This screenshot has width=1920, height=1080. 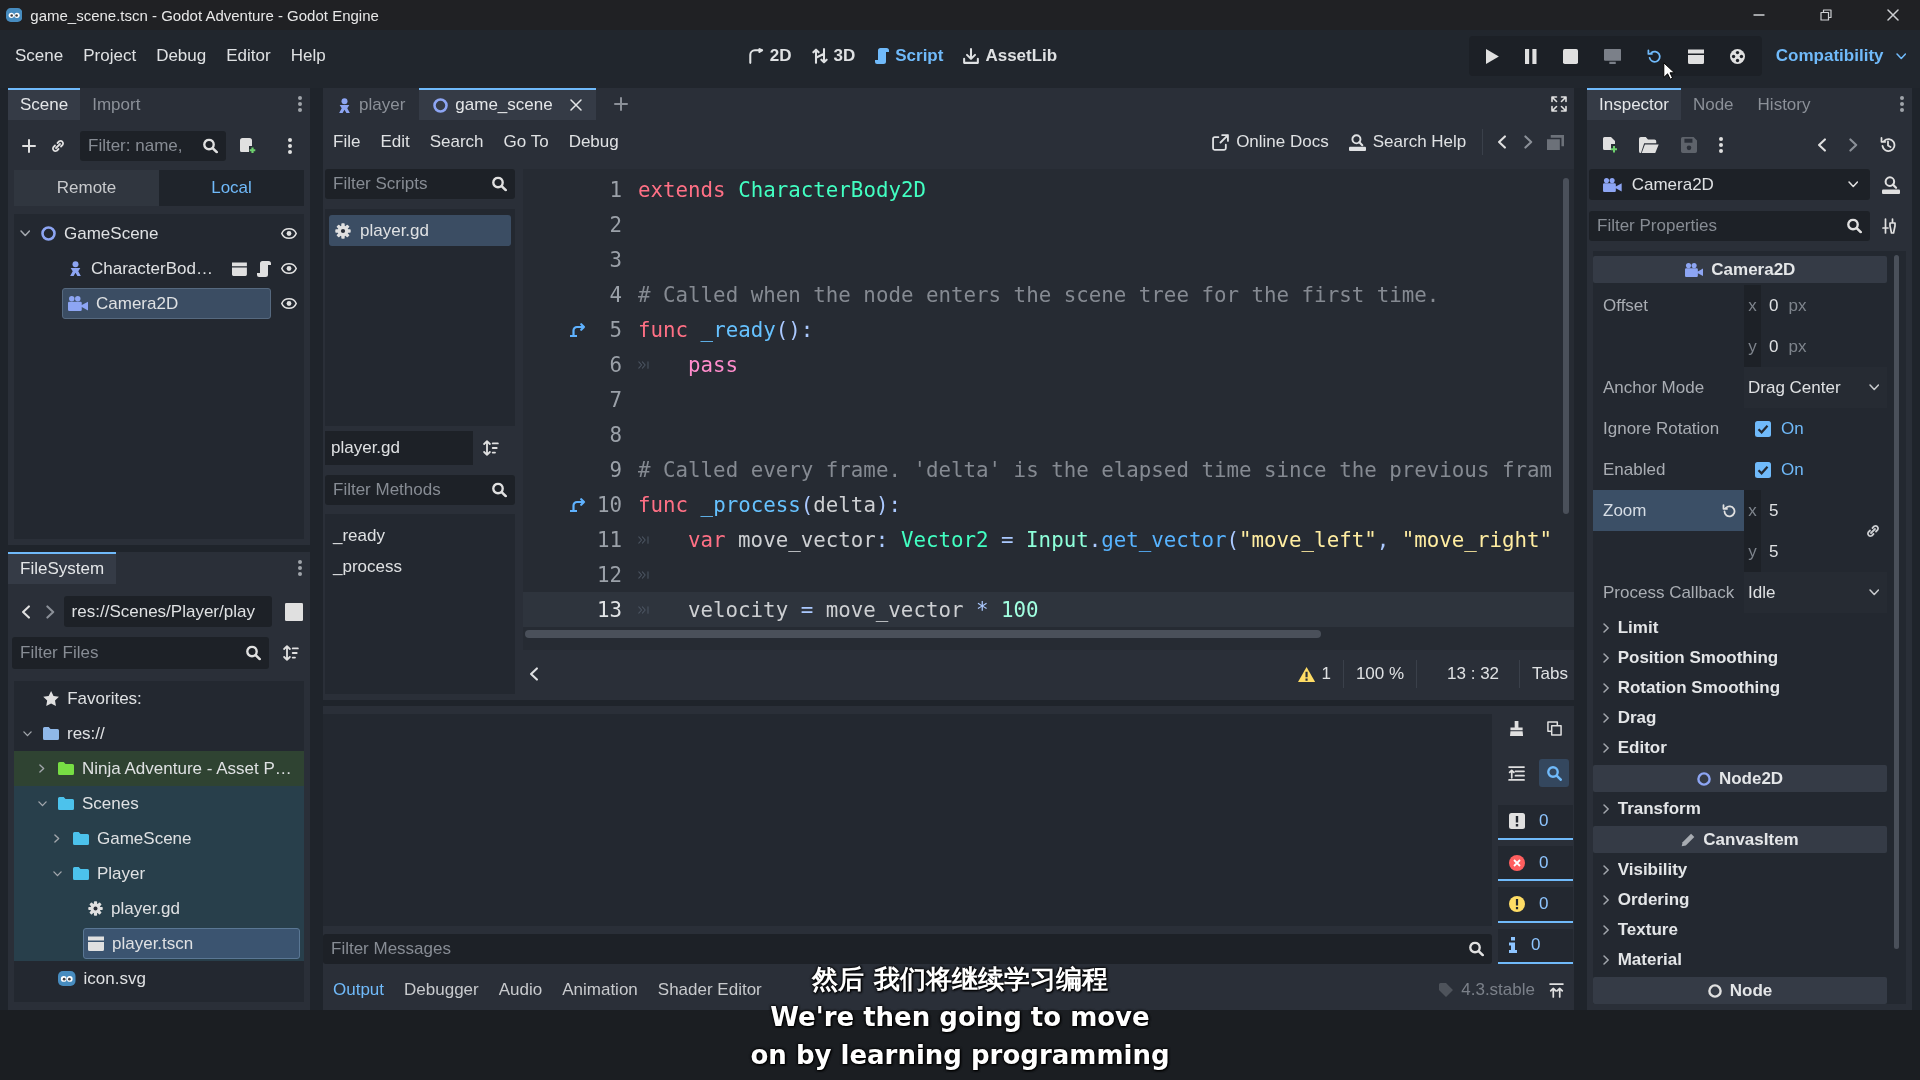 What do you see at coordinates (1729, 226) in the screenshot?
I see `filter-field: Filter Properties` at bounding box center [1729, 226].